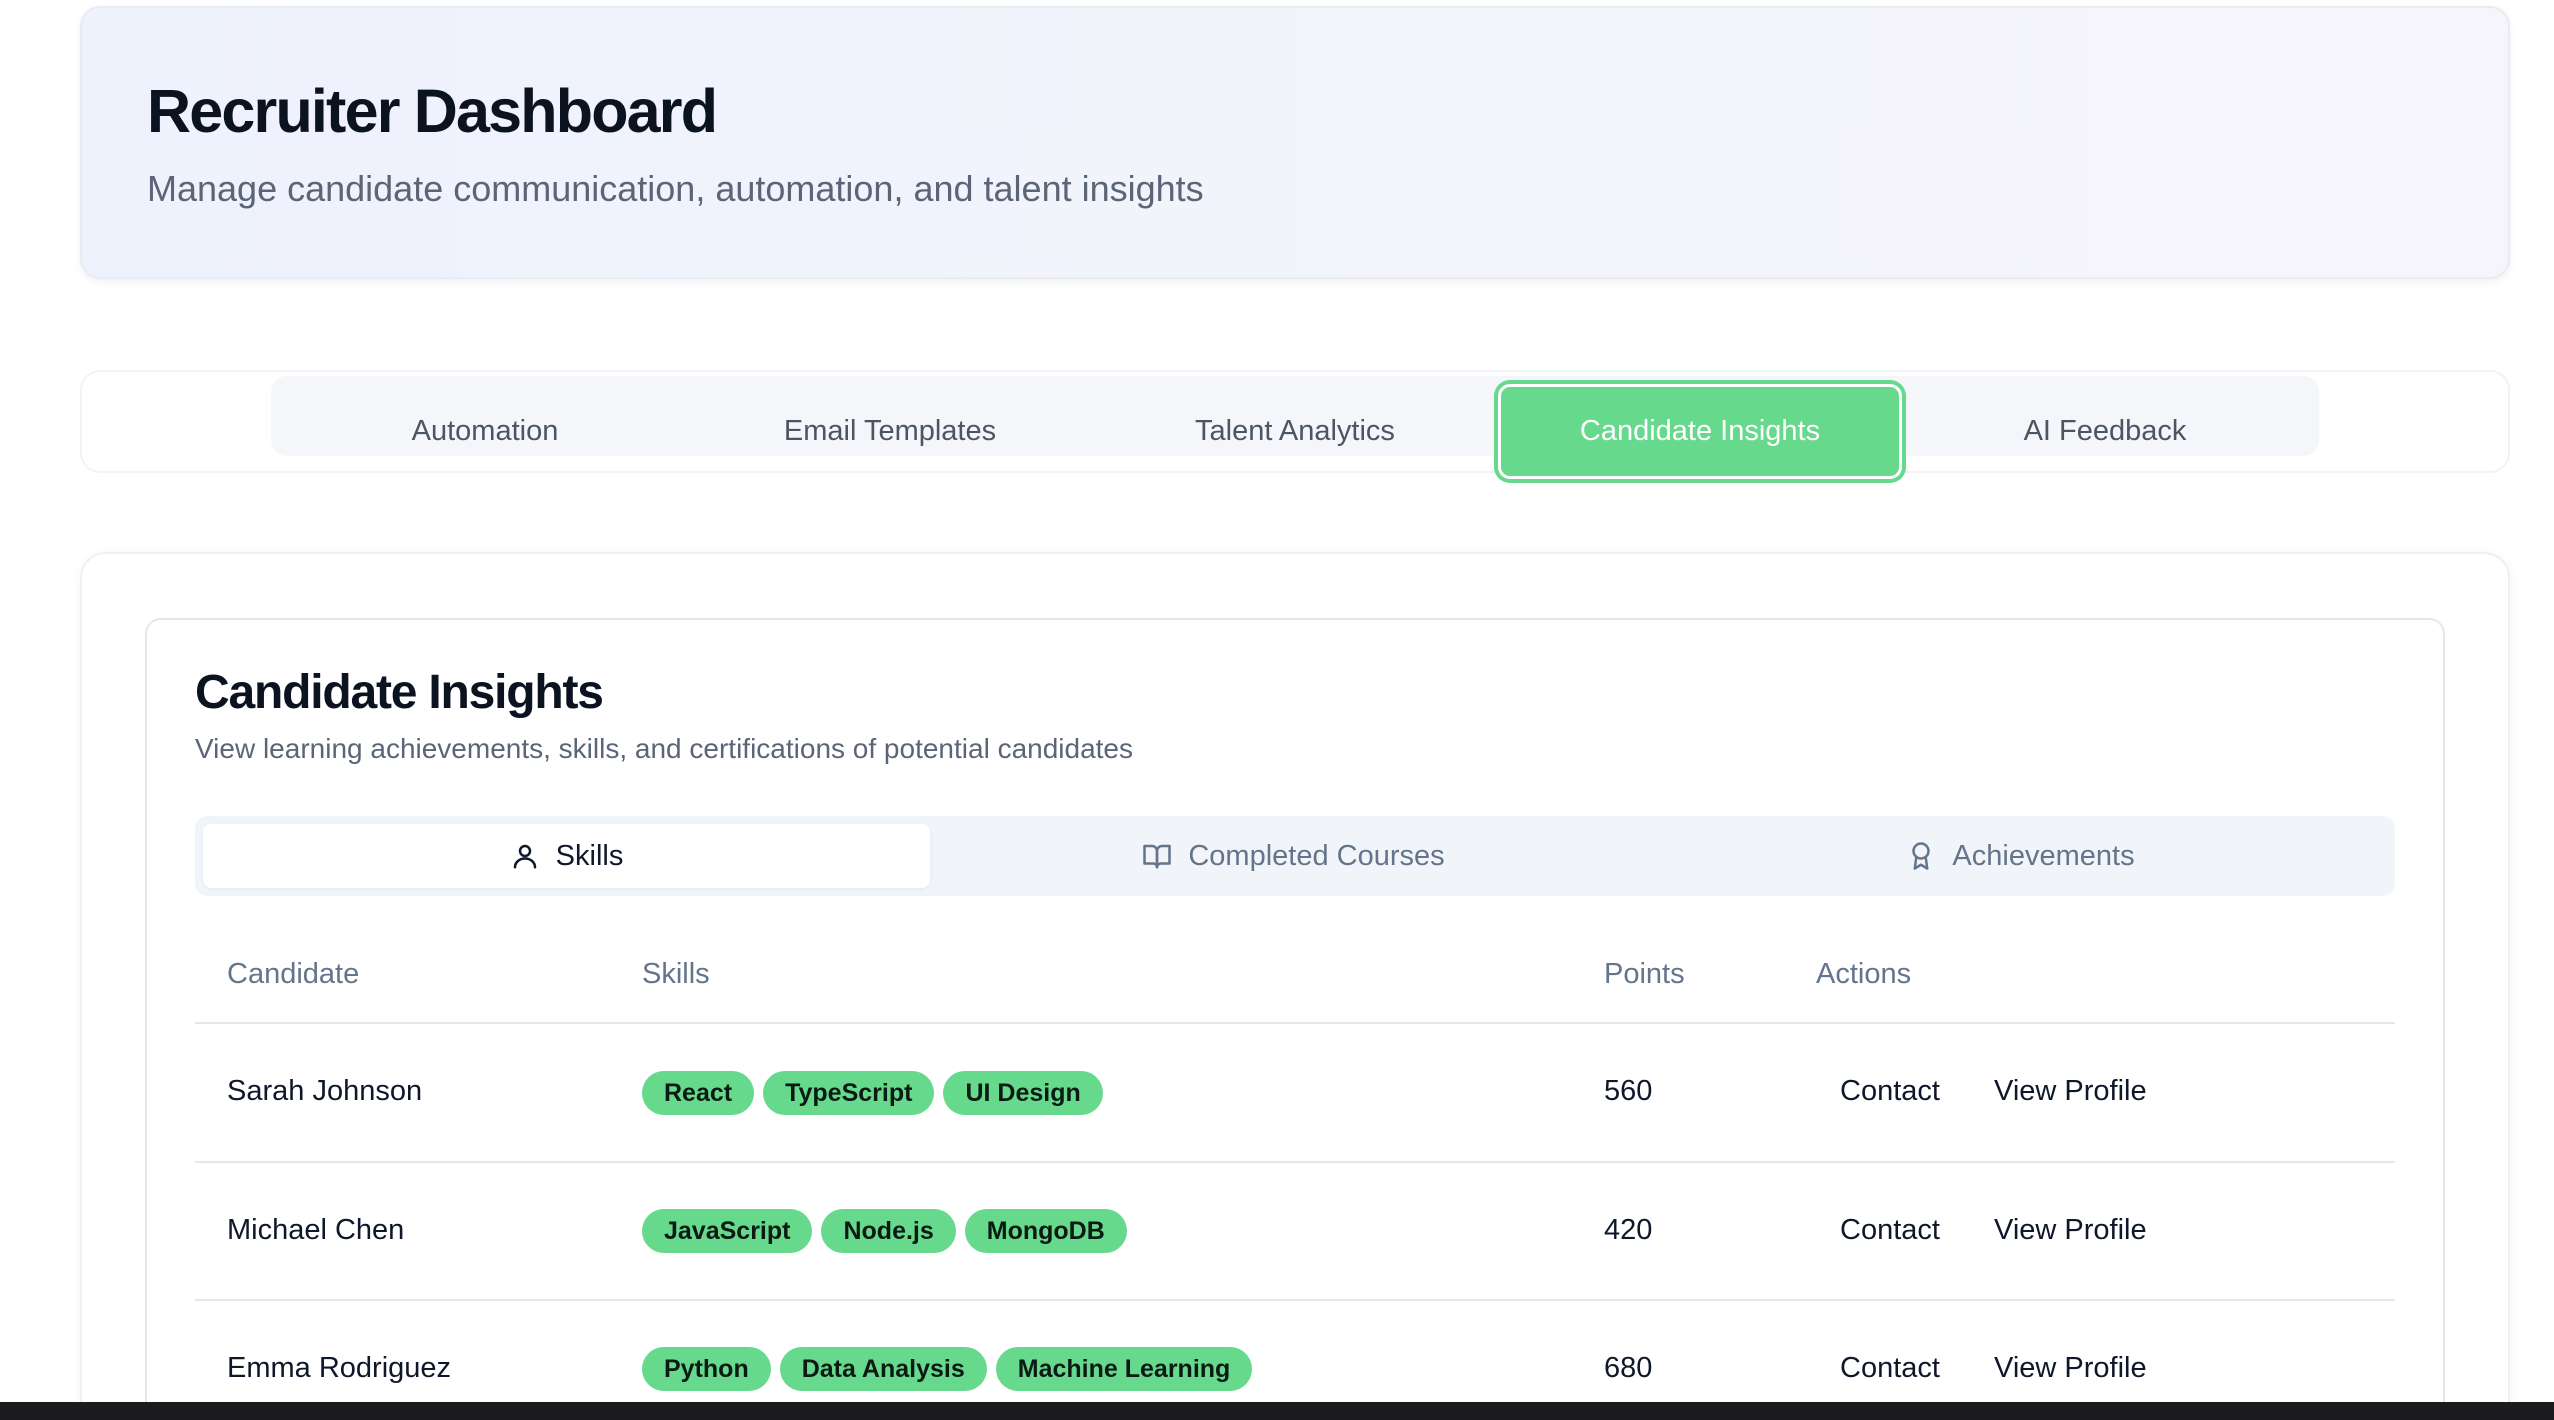  What do you see at coordinates (589, 855) in the screenshot?
I see `subtab-skills-label: Skills` at bounding box center [589, 855].